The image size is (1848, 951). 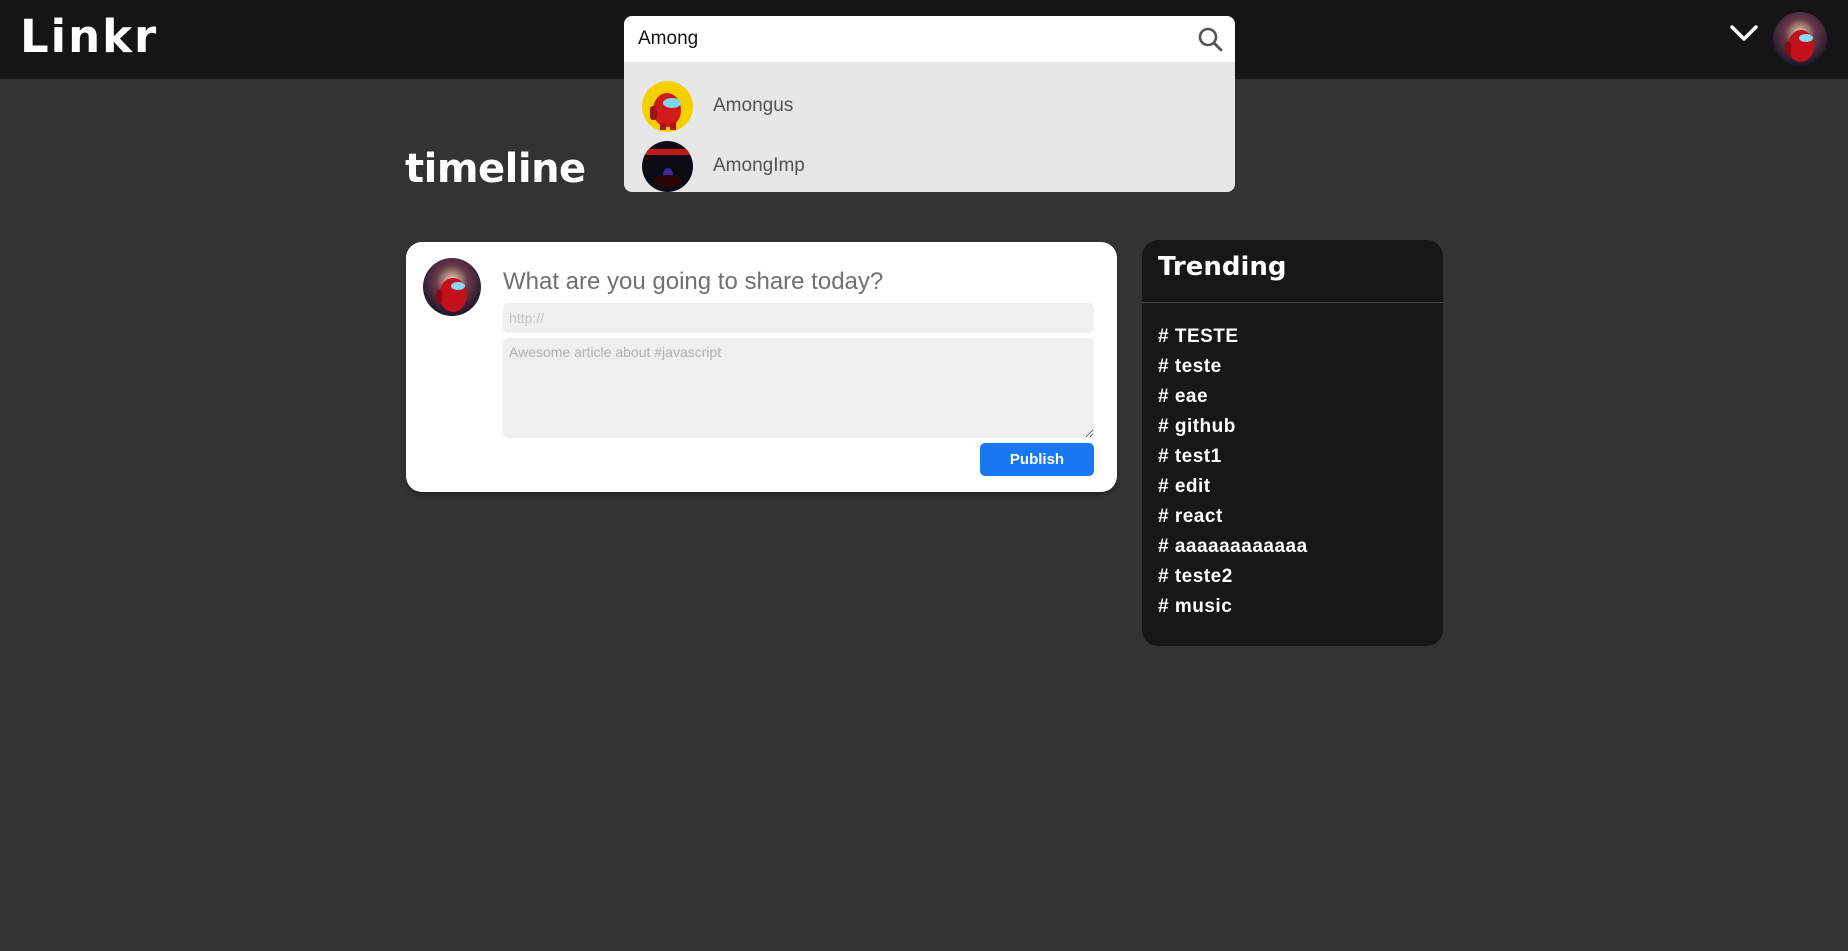 I want to click on hashtag-item: # aaaaaaaaaaaa, so click(x=1233, y=551).